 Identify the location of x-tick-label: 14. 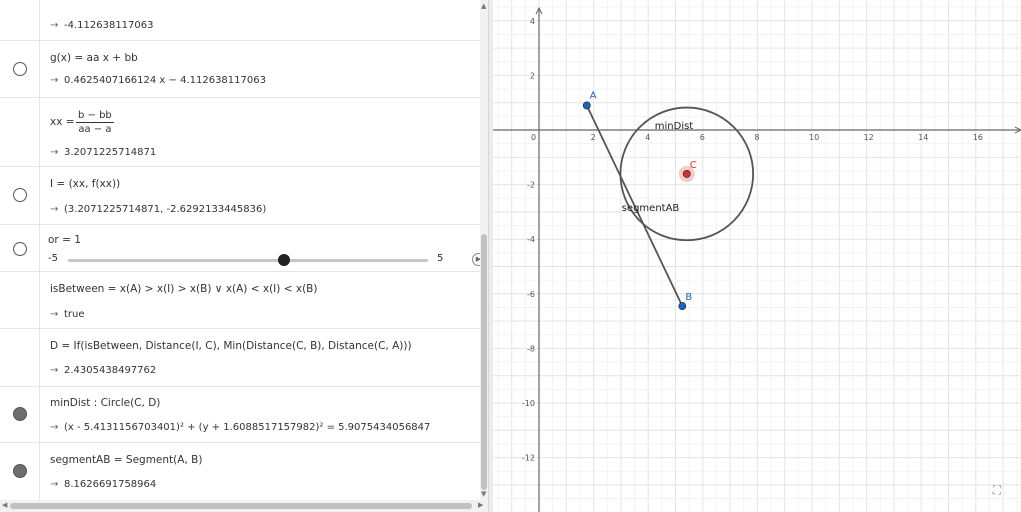
(923, 137).